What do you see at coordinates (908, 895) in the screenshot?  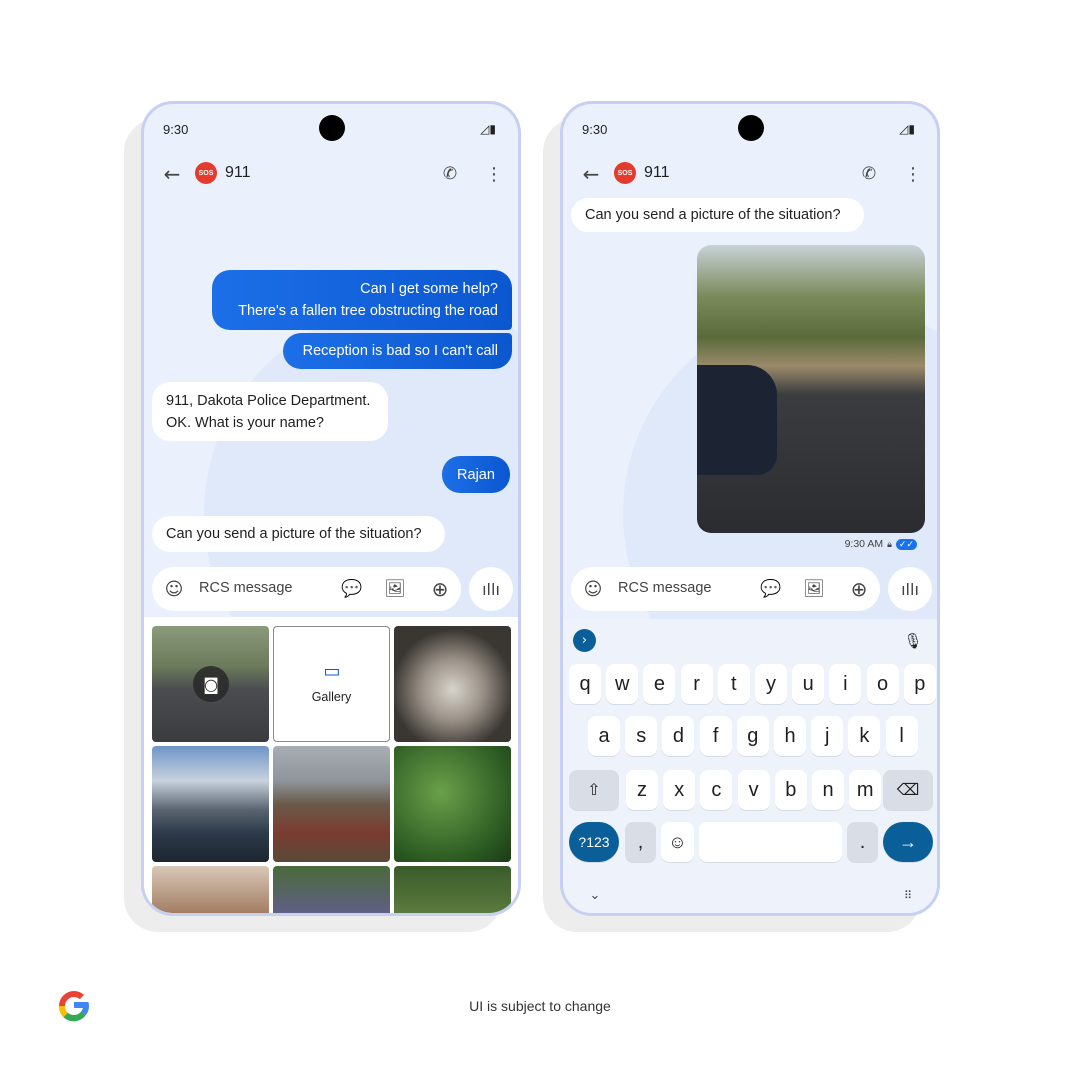 I see `keyboard-switch-icon: ⠿` at bounding box center [908, 895].